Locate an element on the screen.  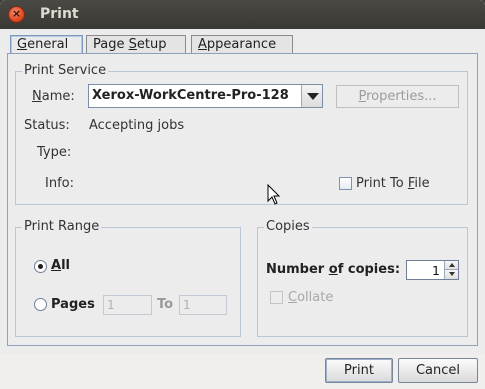
pages-label: Pages is located at coordinates (73, 304).